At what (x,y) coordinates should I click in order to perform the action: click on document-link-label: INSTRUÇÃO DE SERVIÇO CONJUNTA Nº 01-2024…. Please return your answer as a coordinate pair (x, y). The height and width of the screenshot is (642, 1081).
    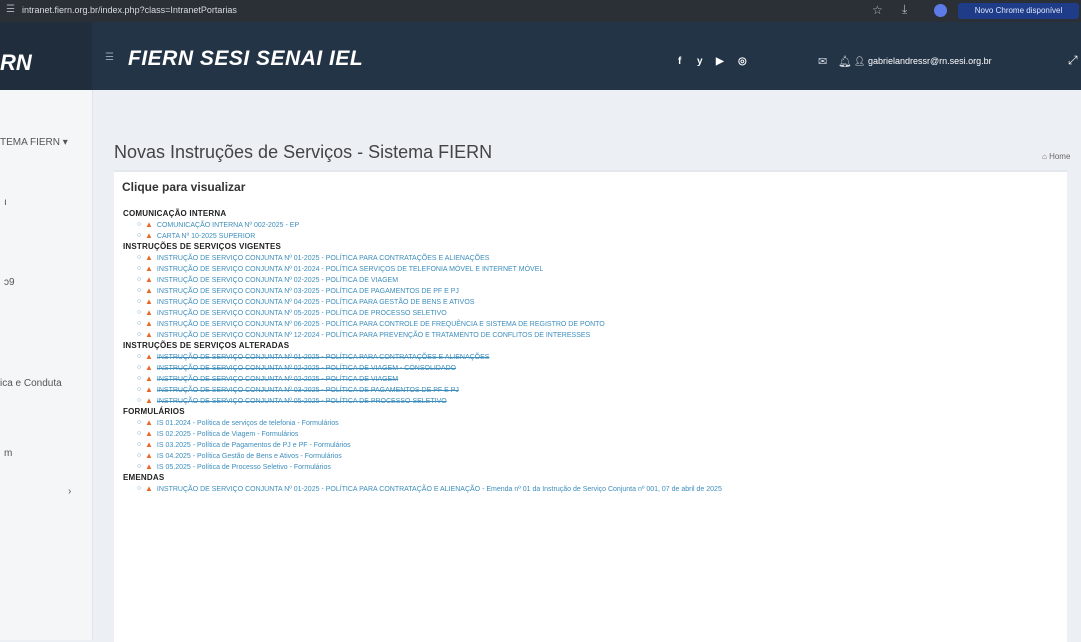
    Looking at the image, I should click on (350, 269).